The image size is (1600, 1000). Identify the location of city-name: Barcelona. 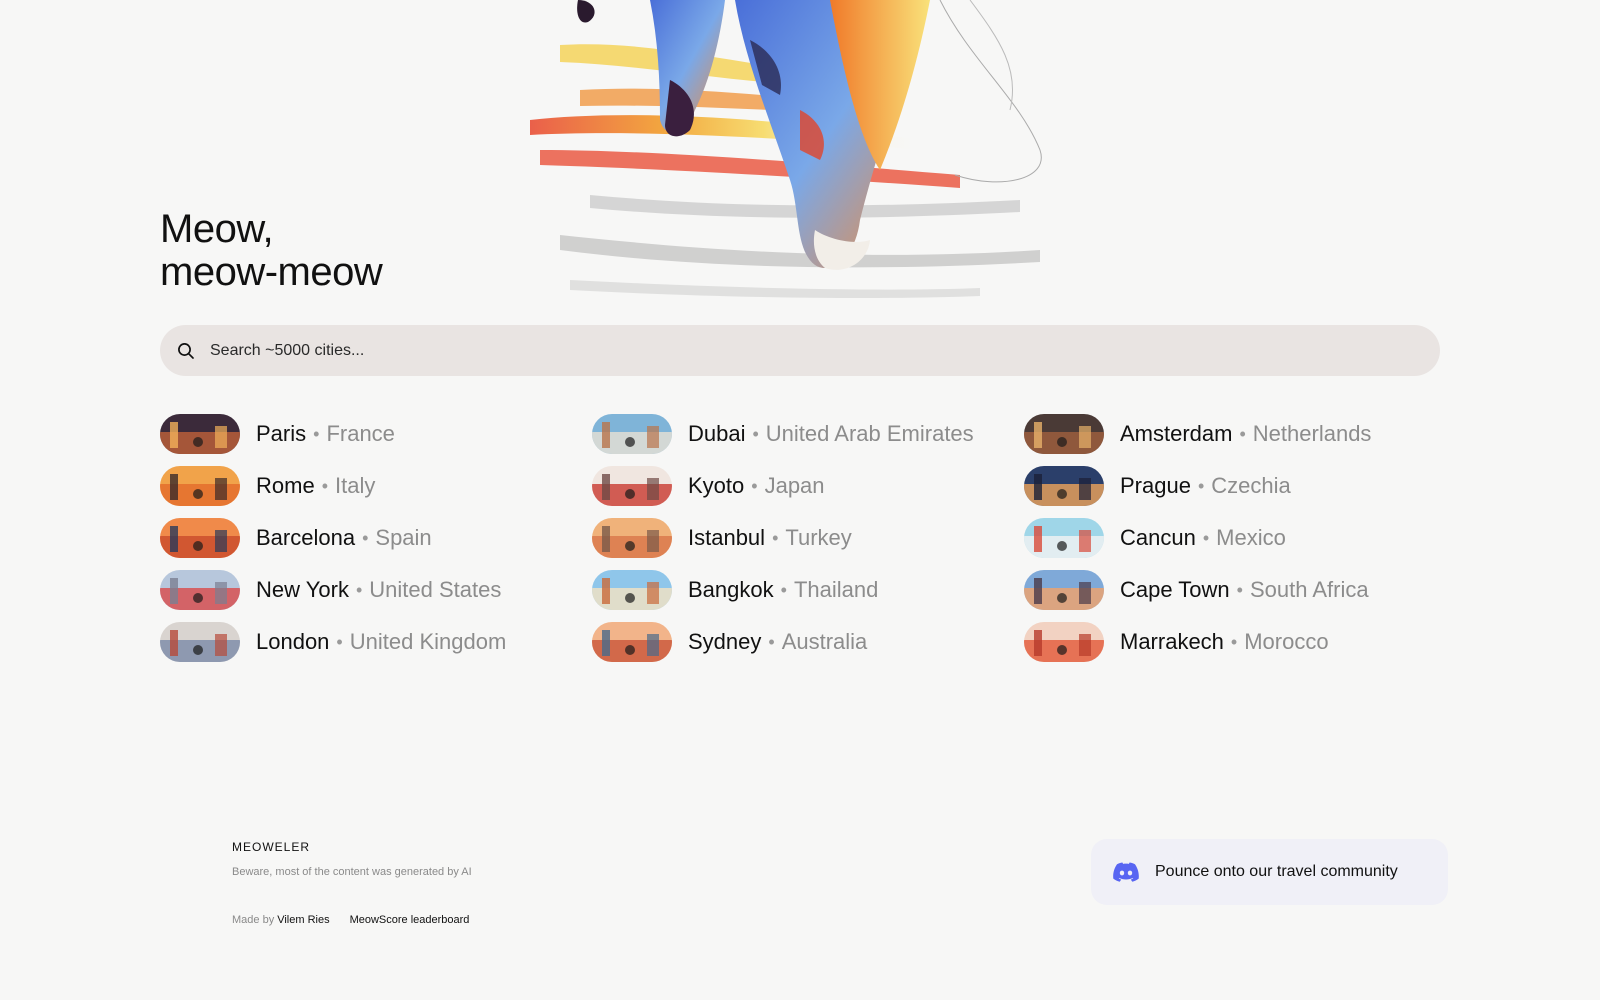
(306, 537).